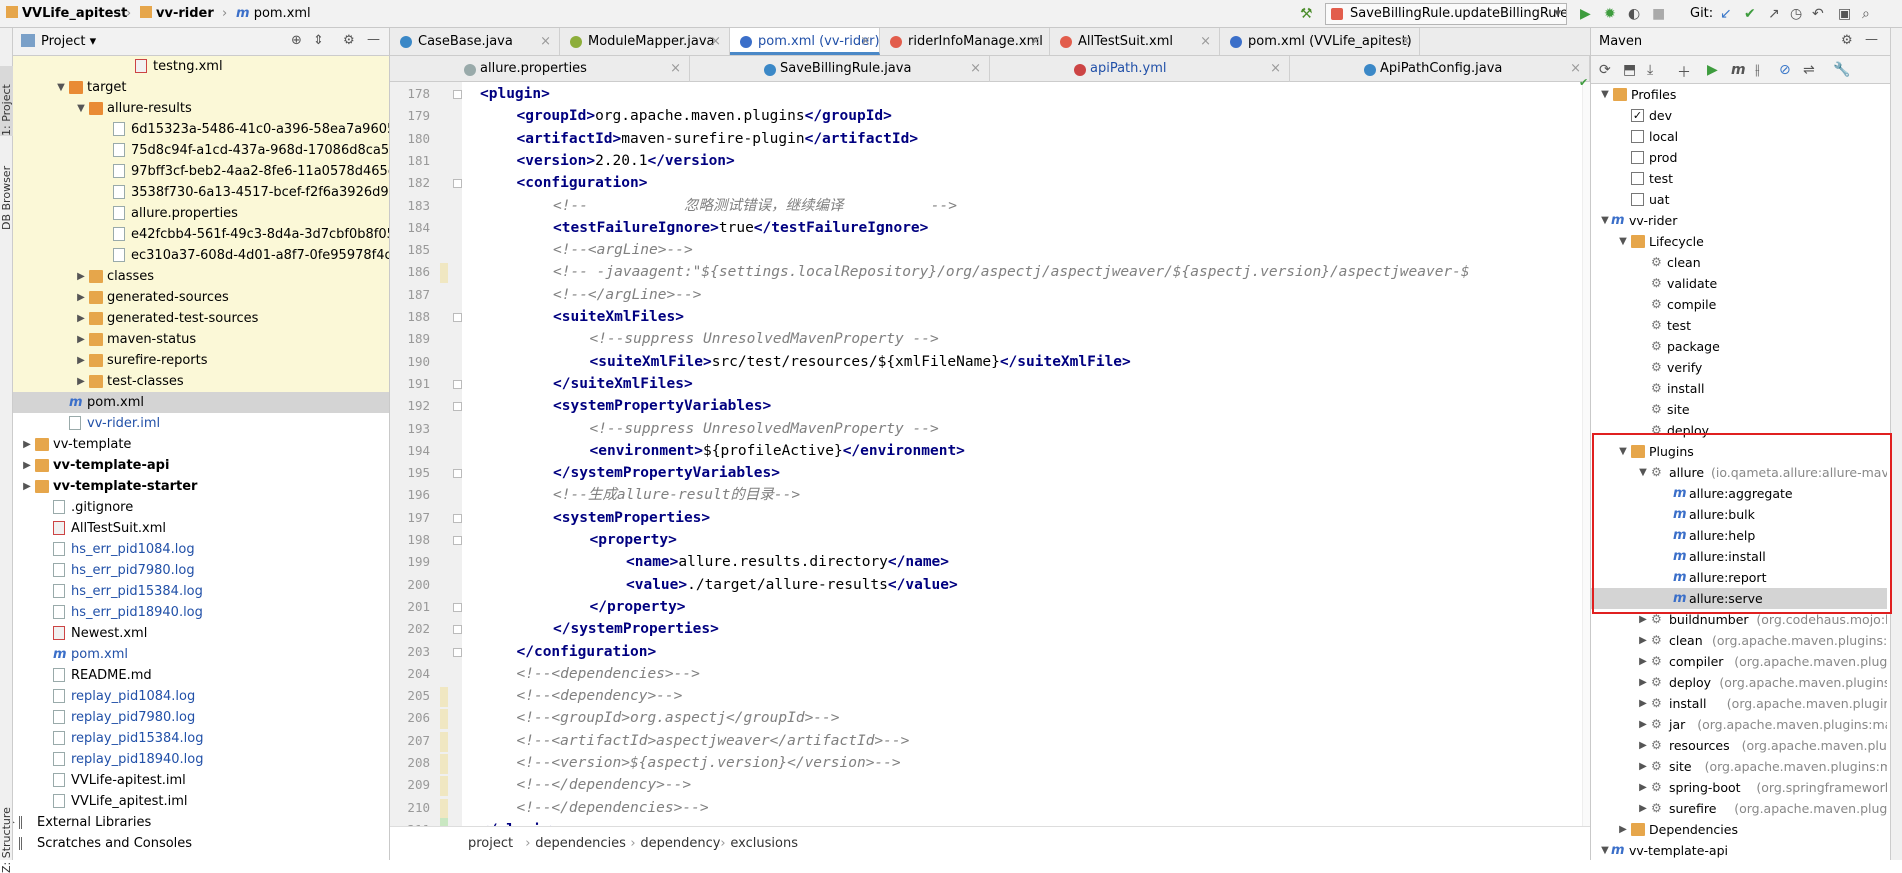 The height and width of the screenshot is (873, 1902). I want to click on breadcrumb-item: exclusions, so click(764, 843).